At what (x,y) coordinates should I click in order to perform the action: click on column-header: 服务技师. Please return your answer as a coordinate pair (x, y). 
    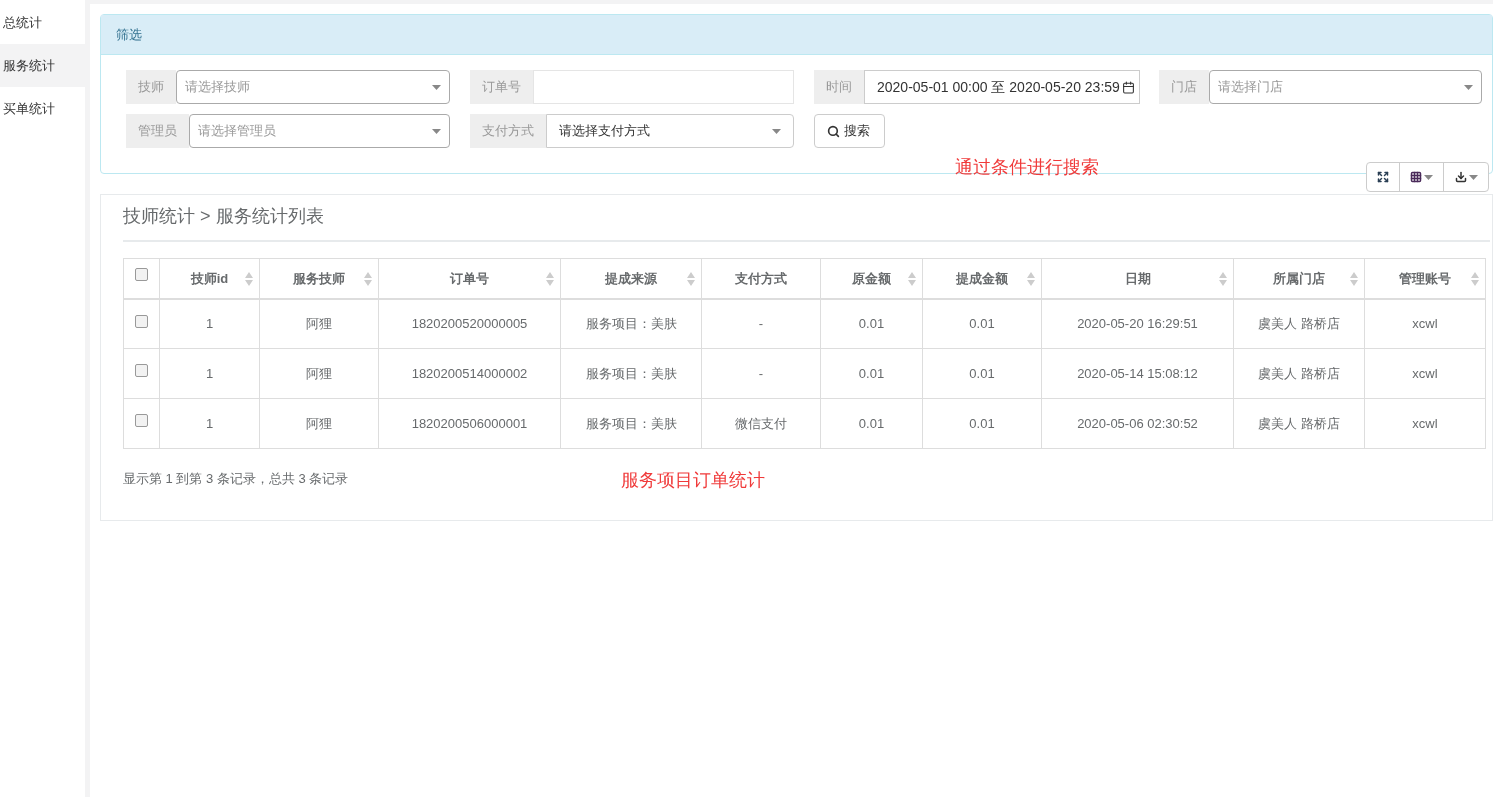
    Looking at the image, I should click on (319, 278).